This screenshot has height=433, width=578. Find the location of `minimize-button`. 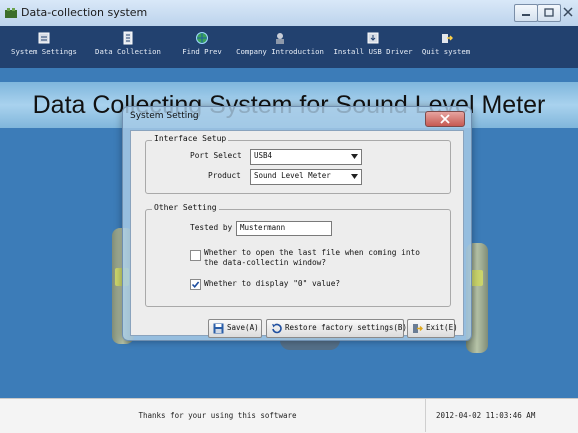

minimize-button is located at coordinates (526, 13).